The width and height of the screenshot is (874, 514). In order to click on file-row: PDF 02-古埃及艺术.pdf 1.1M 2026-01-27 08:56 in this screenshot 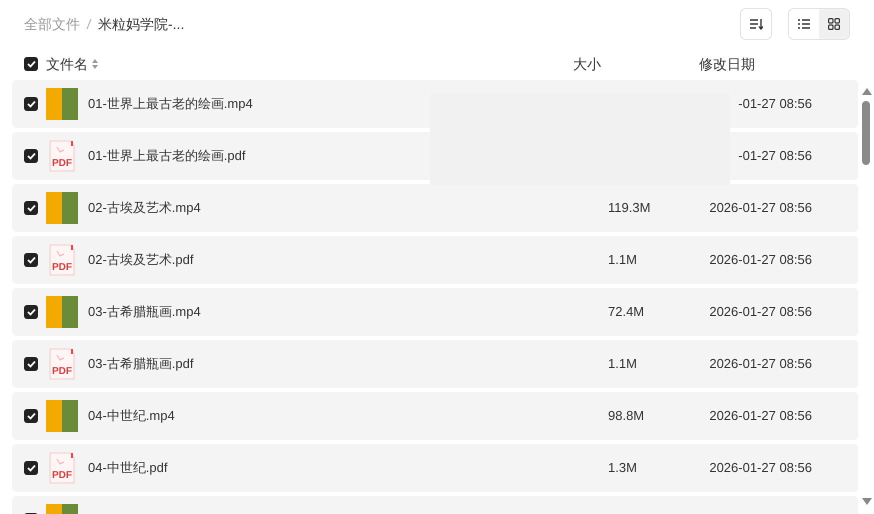, I will do `click(435, 260)`.